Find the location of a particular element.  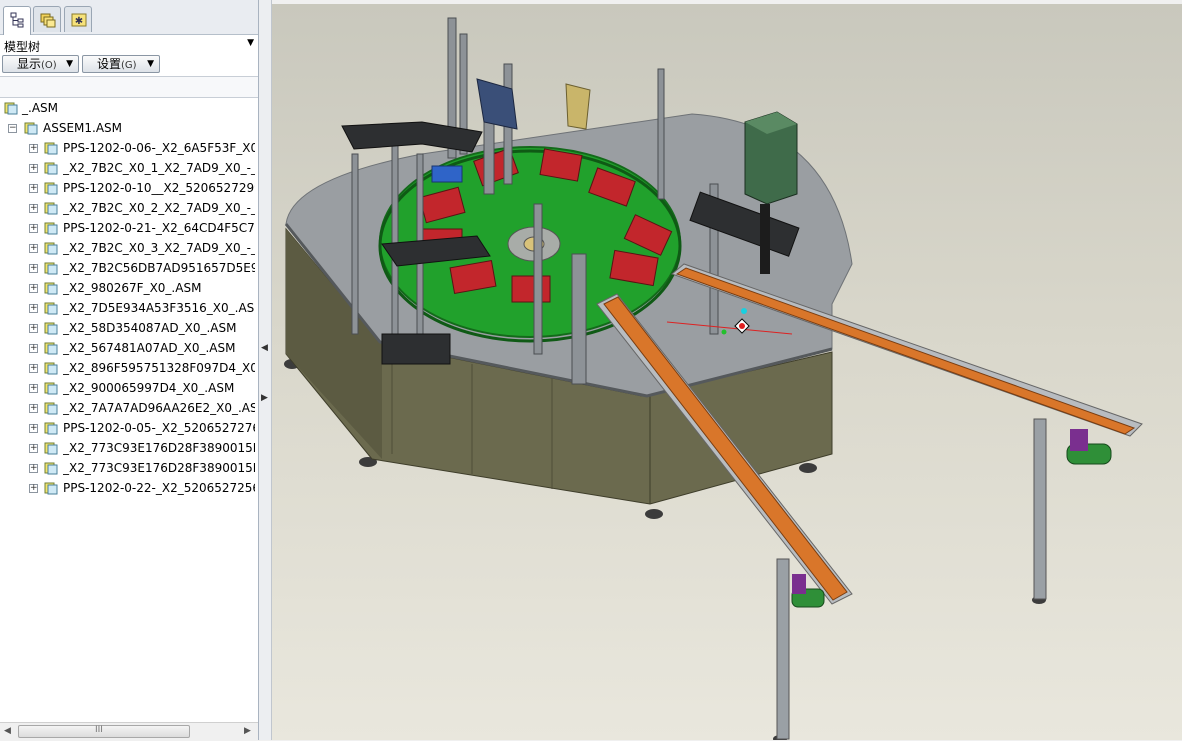

panel-splitter: ◀ ▶ is located at coordinates (265, 370).